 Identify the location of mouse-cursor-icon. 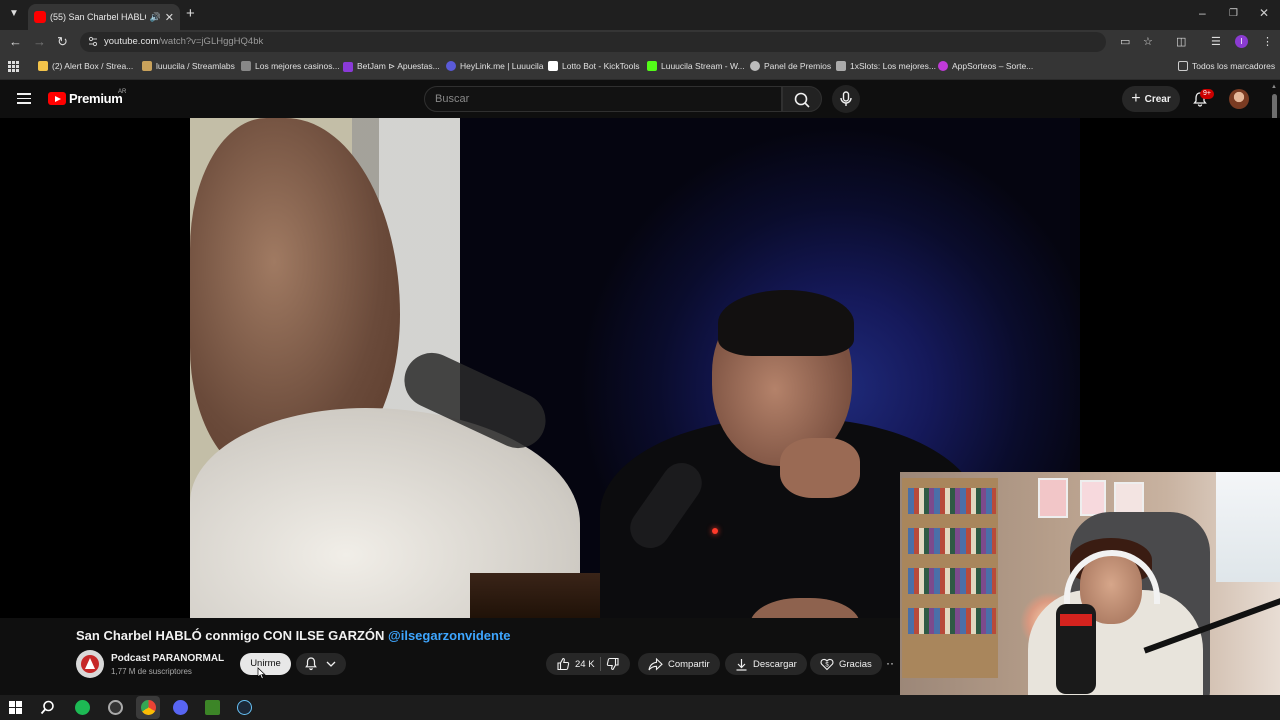
(261, 673).